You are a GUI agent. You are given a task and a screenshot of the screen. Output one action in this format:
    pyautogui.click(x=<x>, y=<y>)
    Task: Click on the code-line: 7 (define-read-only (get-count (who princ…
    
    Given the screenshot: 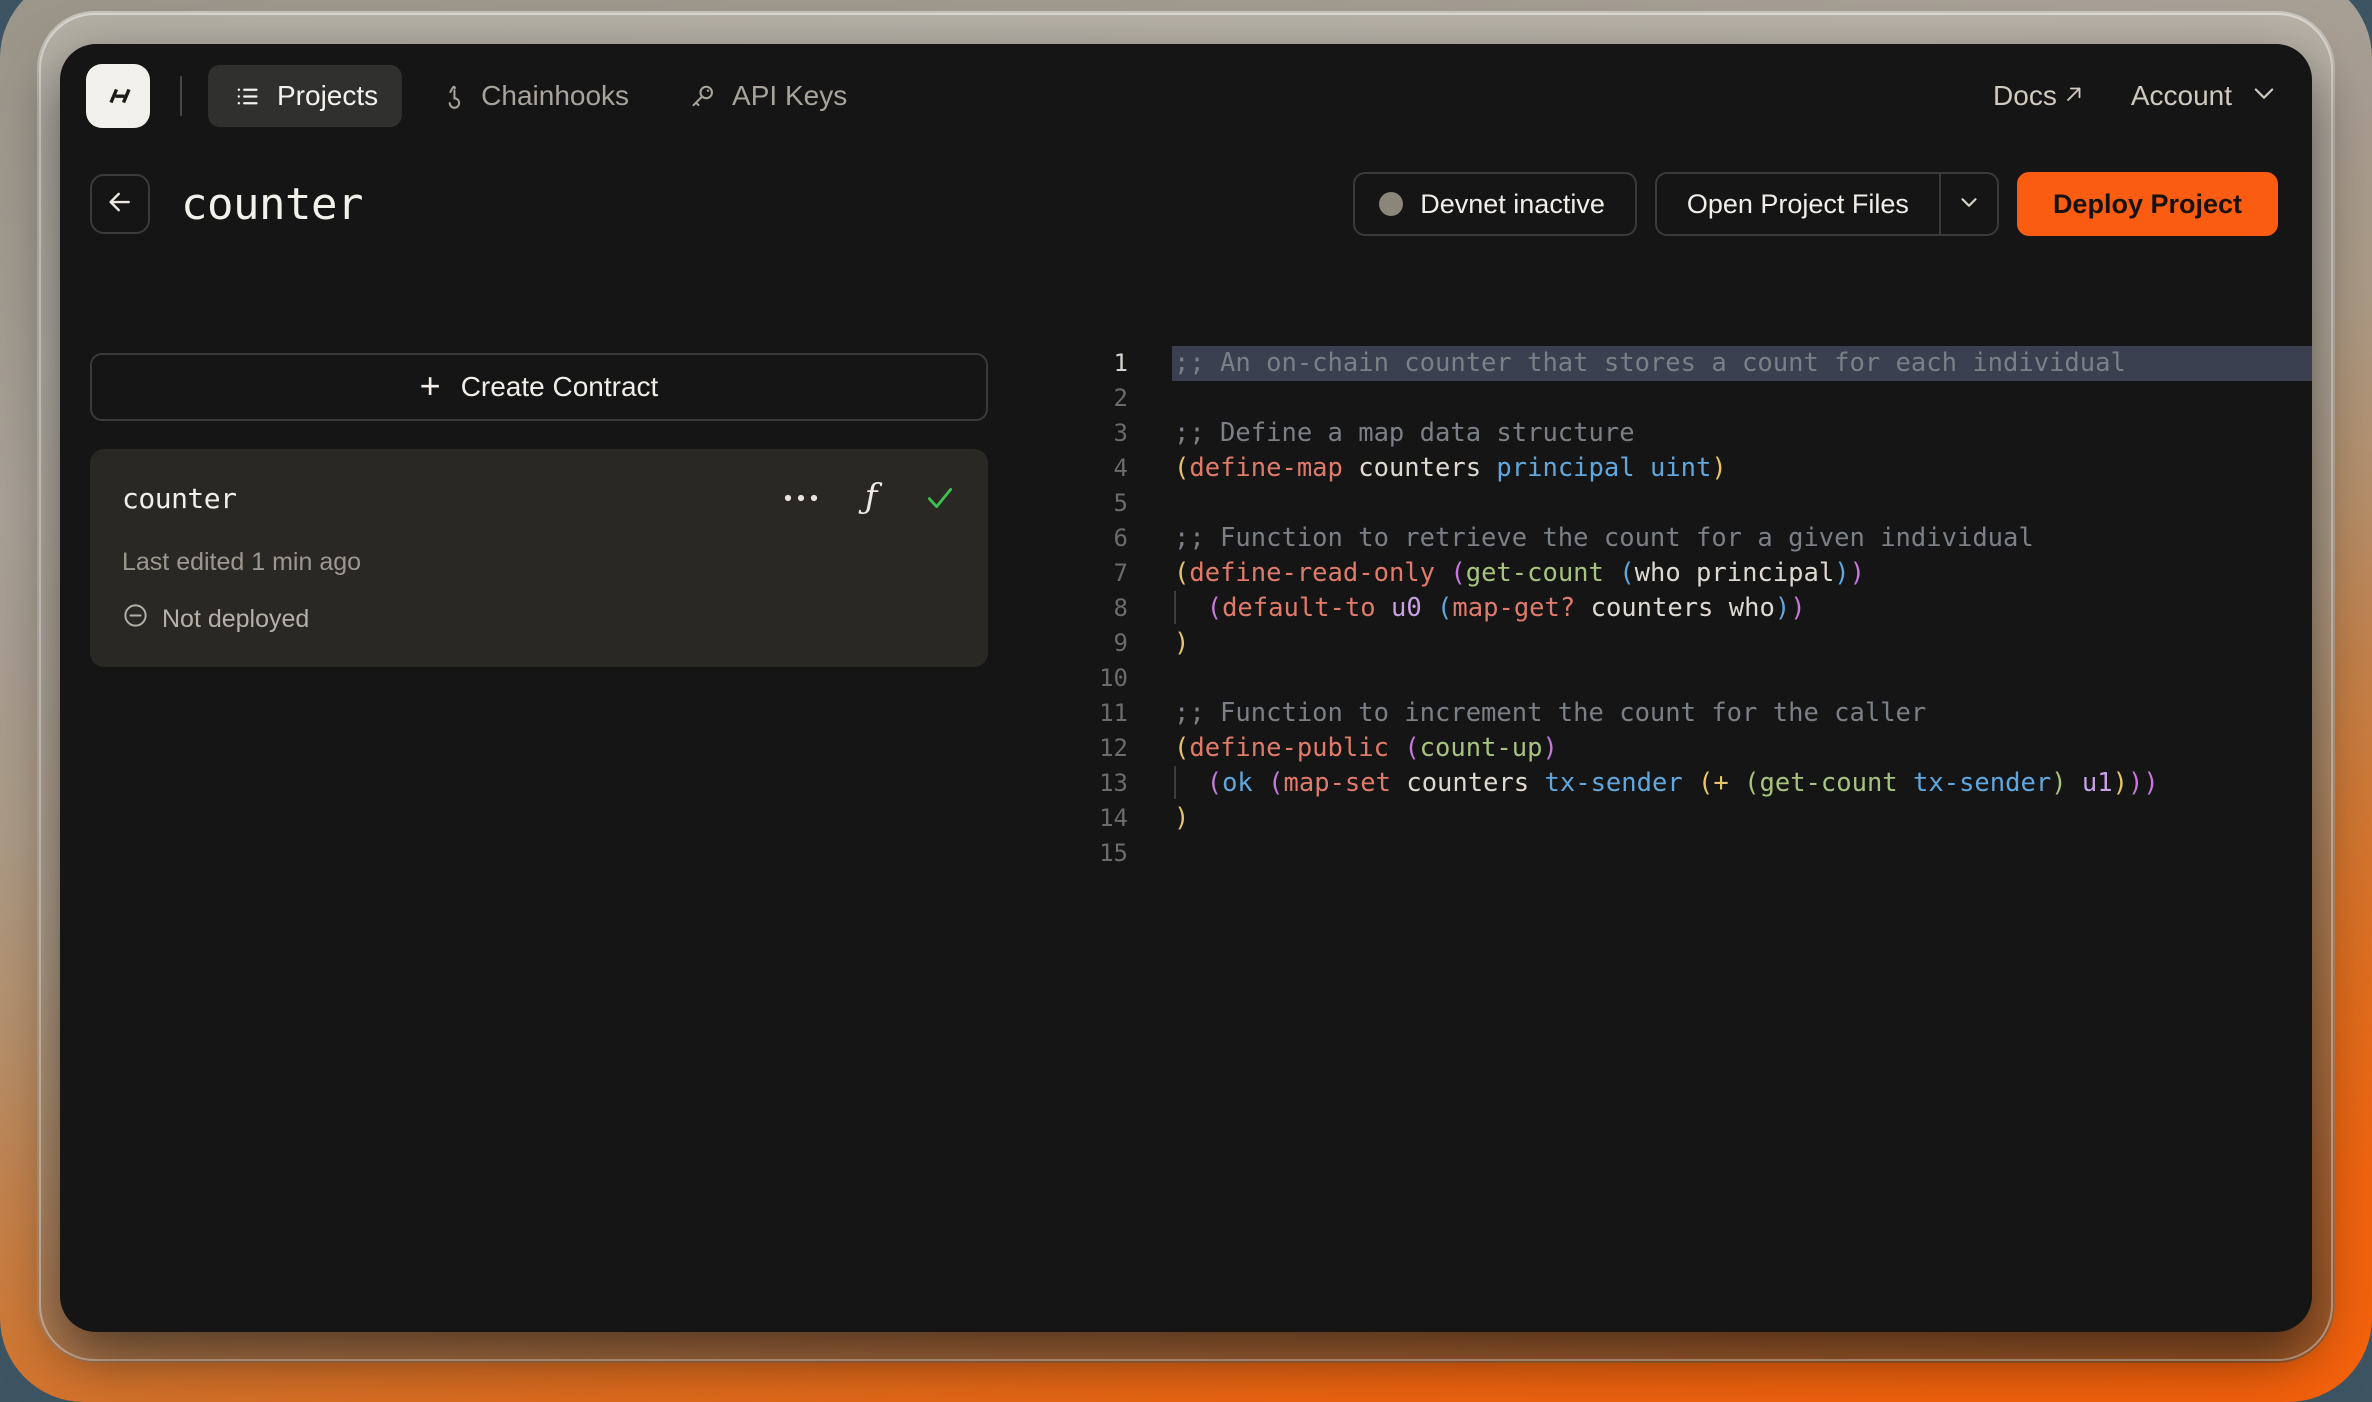 What is the action you would take?
    pyautogui.click(x=1686, y=573)
    